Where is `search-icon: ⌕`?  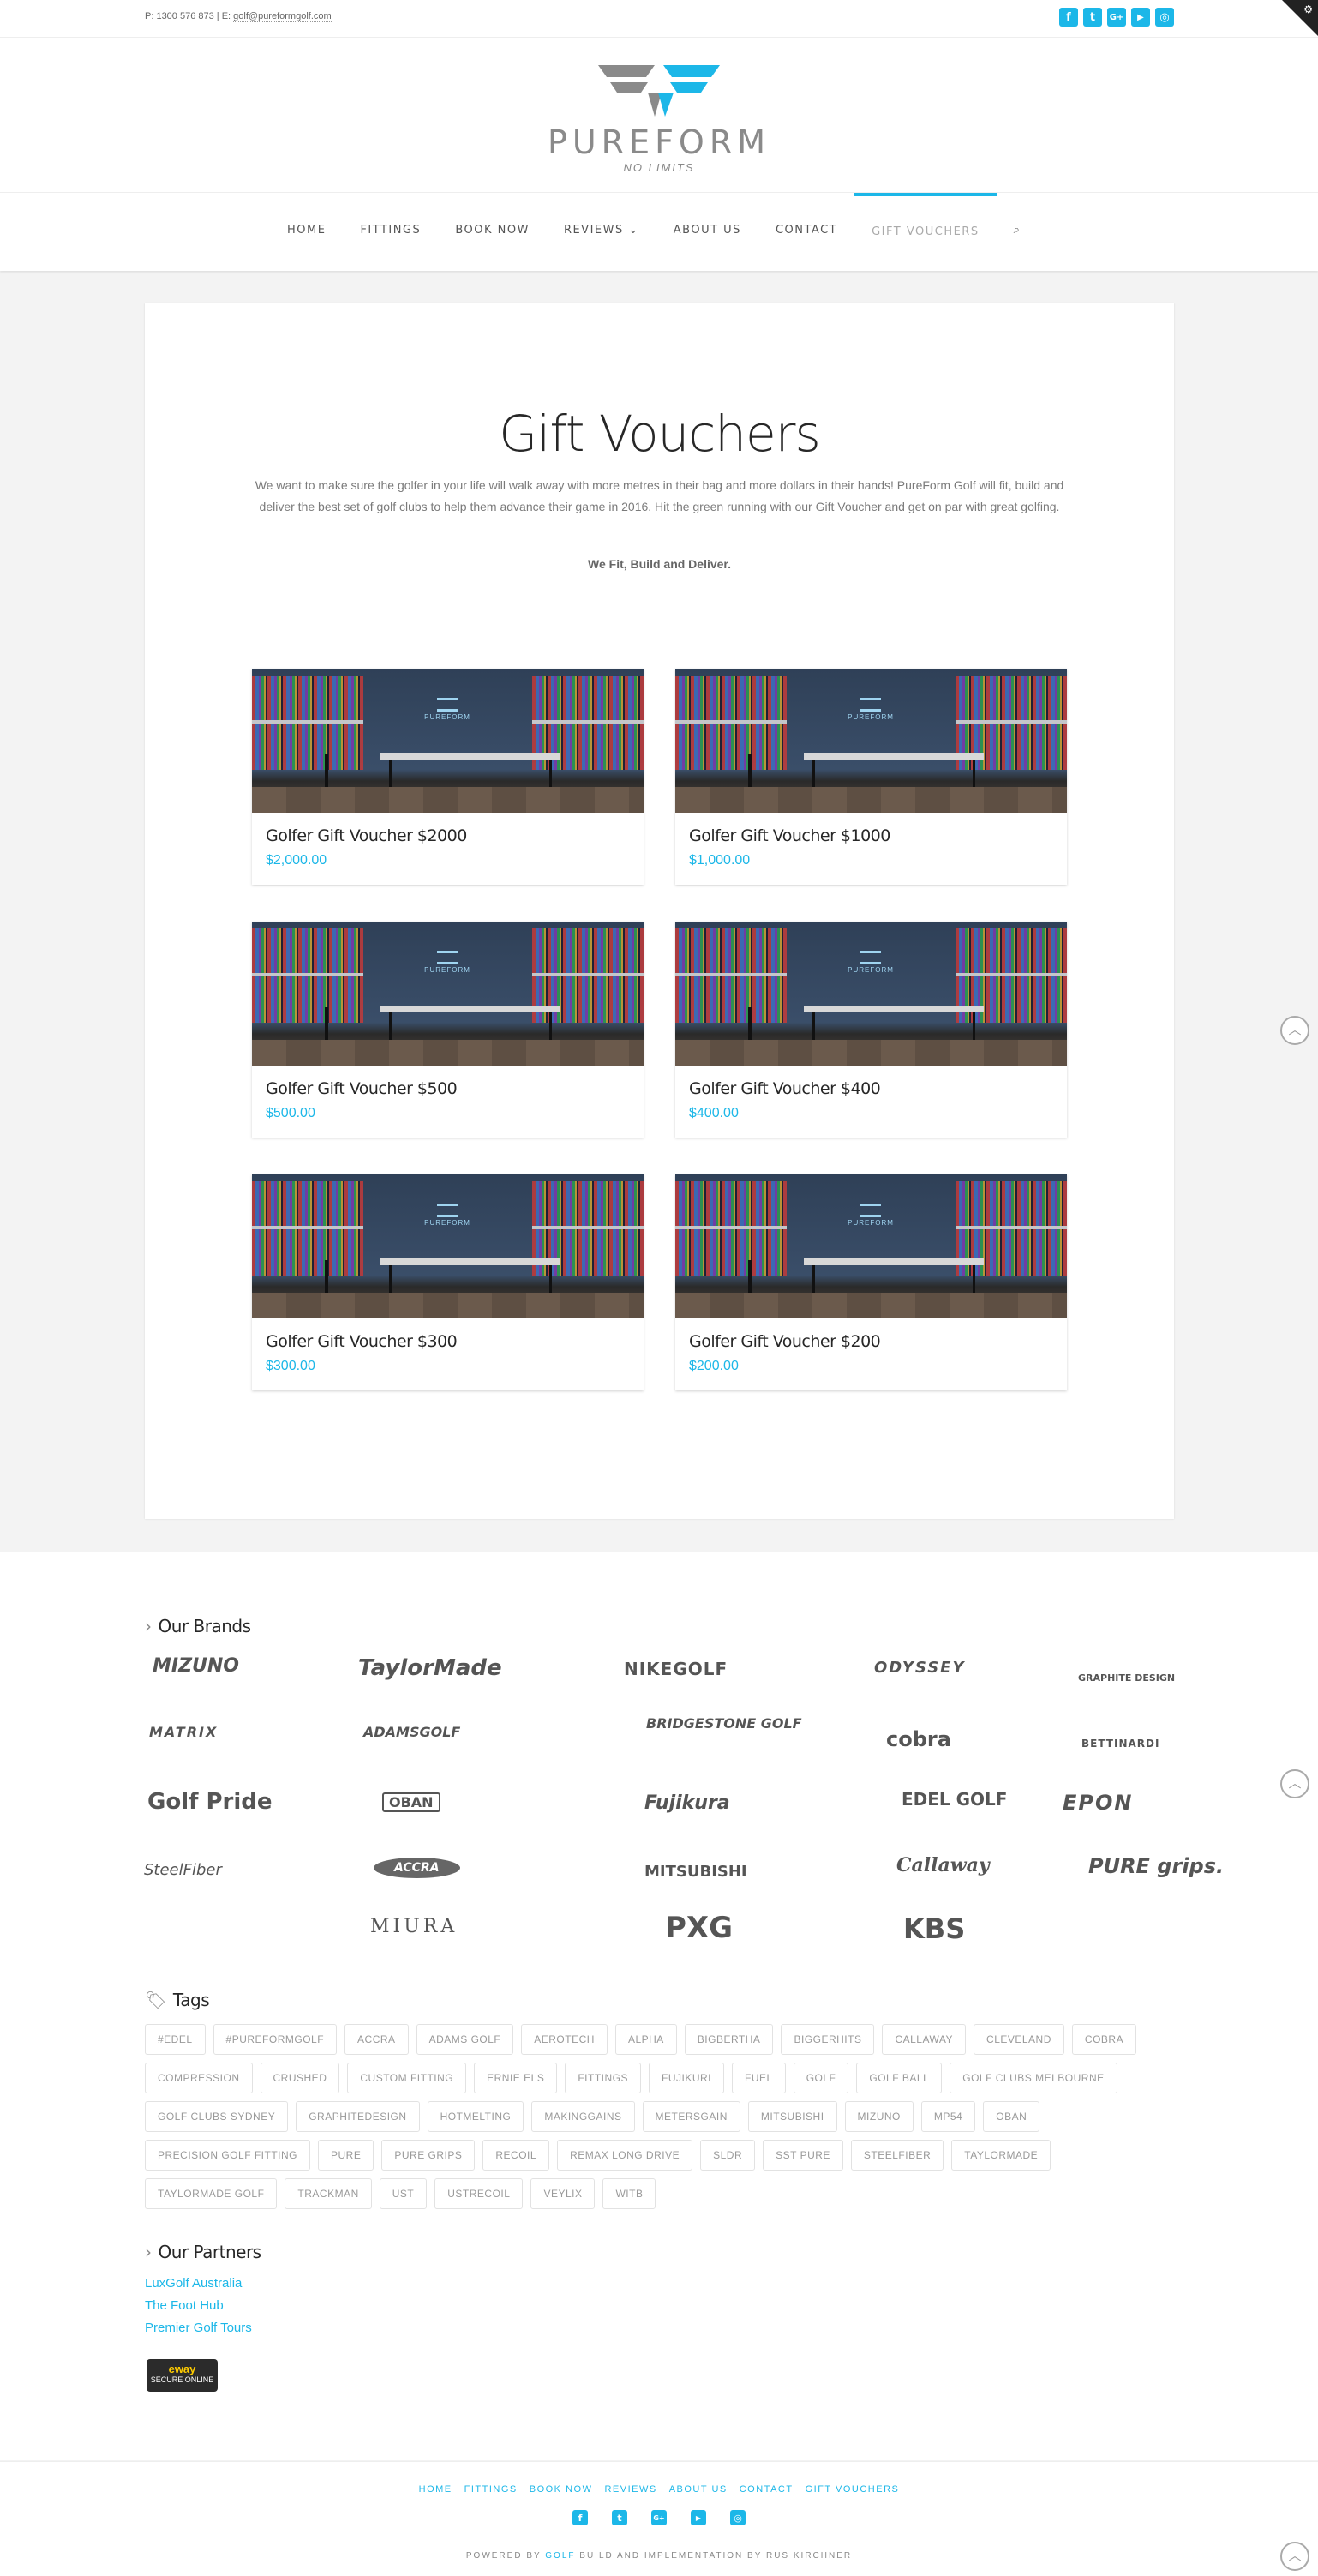 search-icon: ⌕ is located at coordinates (1018, 232).